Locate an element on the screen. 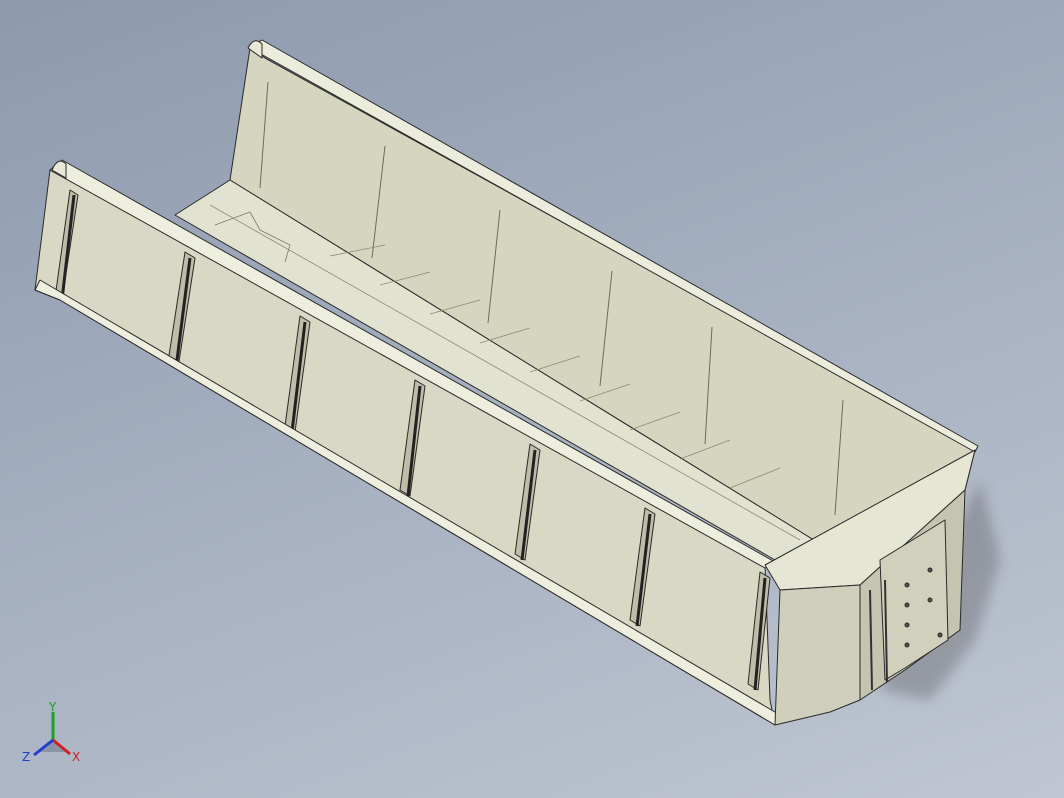 This screenshot has height=798, width=1064. x-axis-label: X is located at coordinates (76, 757).